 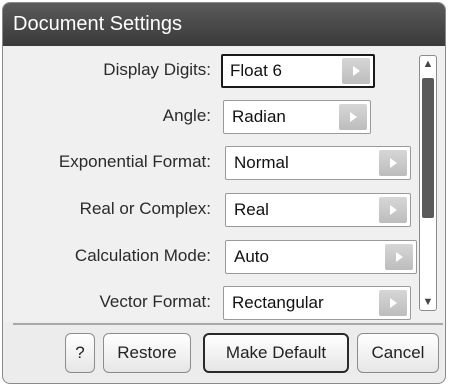 What do you see at coordinates (213, 258) in the screenshot?
I see `setting-row-calculation-mode: Calculation Mode: Auto` at bounding box center [213, 258].